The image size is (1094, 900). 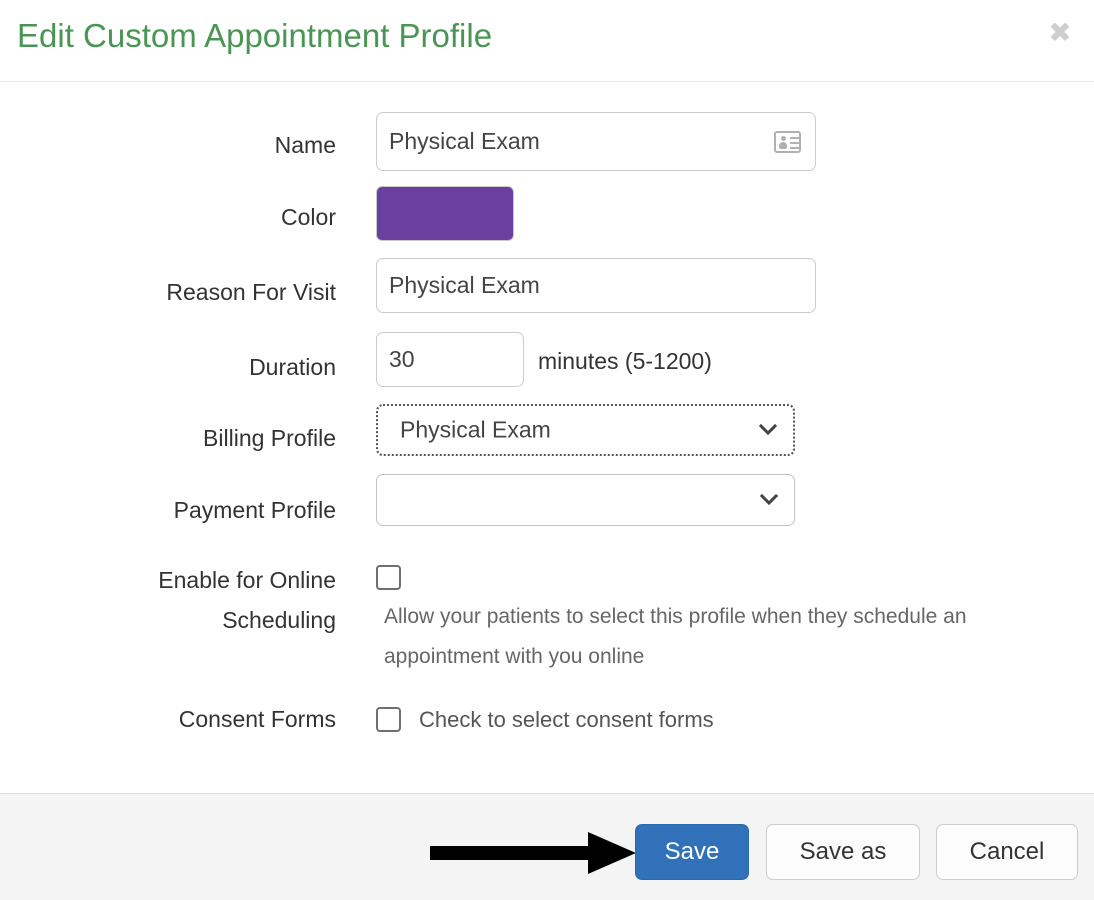 What do you see at coordinates (279, 620) in the screenshot?
I see `online-scheduling-label-line2: Scheduling` at bounding box center [279, 620].